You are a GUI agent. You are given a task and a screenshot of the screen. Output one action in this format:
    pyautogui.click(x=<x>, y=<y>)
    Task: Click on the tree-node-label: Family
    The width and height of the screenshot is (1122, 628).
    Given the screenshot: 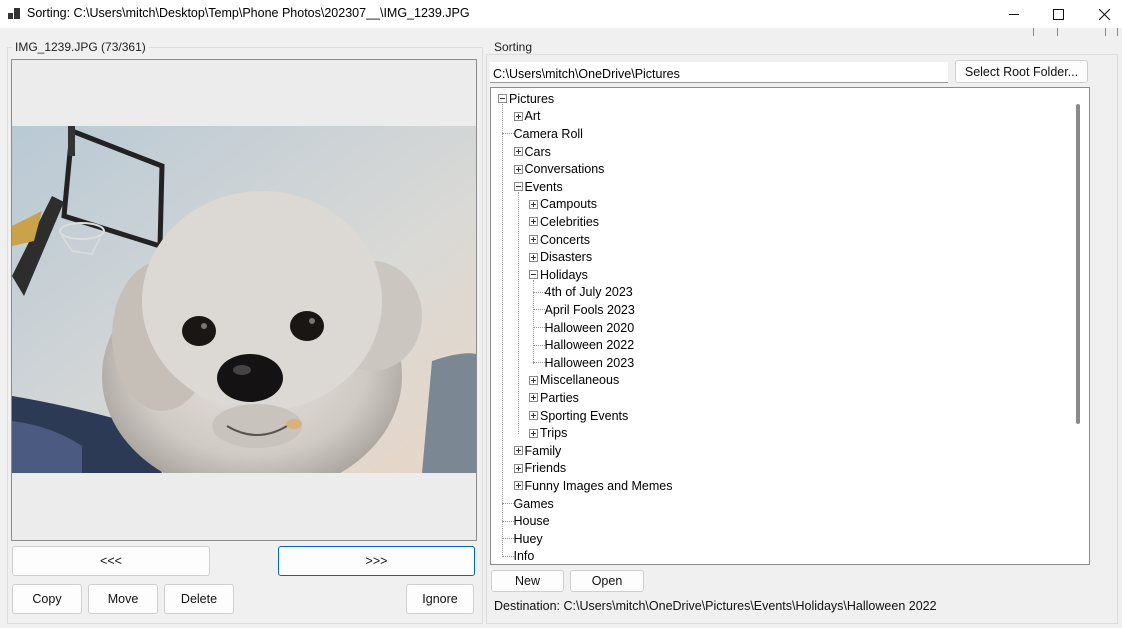 What is the action you would take?
    pyautogui.click(x=543, y=450)
    